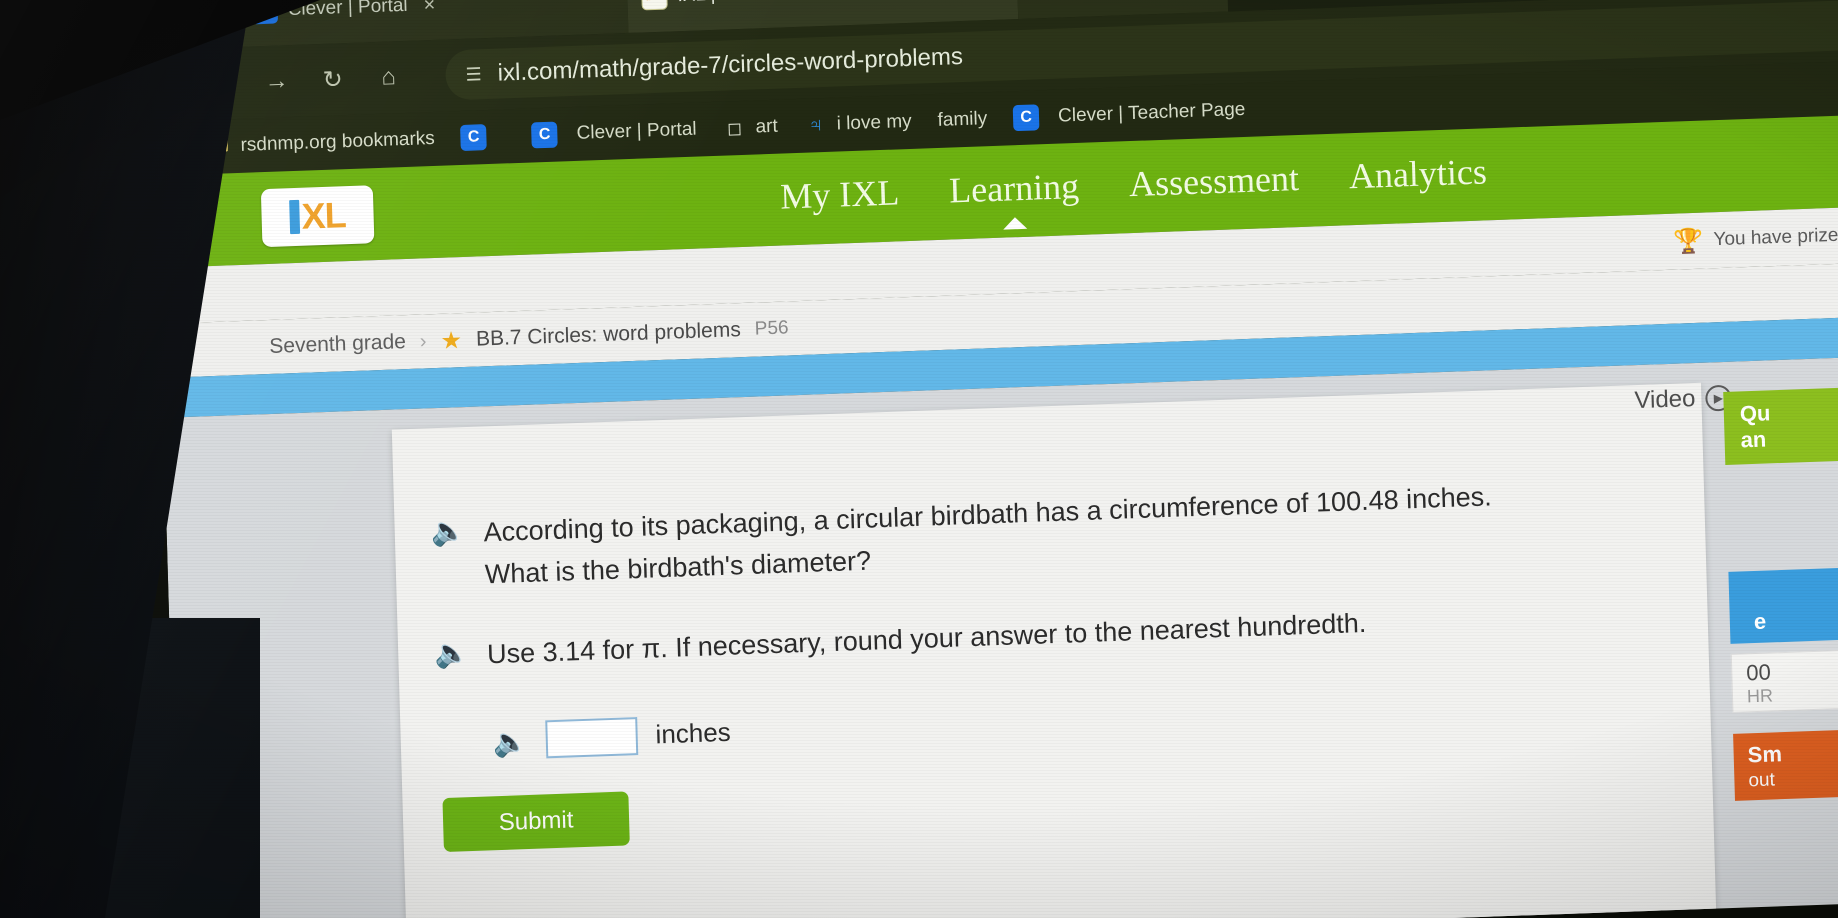 The width and height of the screenshot is (1838, 918). I want to click on answer-input, so click(592, 737).